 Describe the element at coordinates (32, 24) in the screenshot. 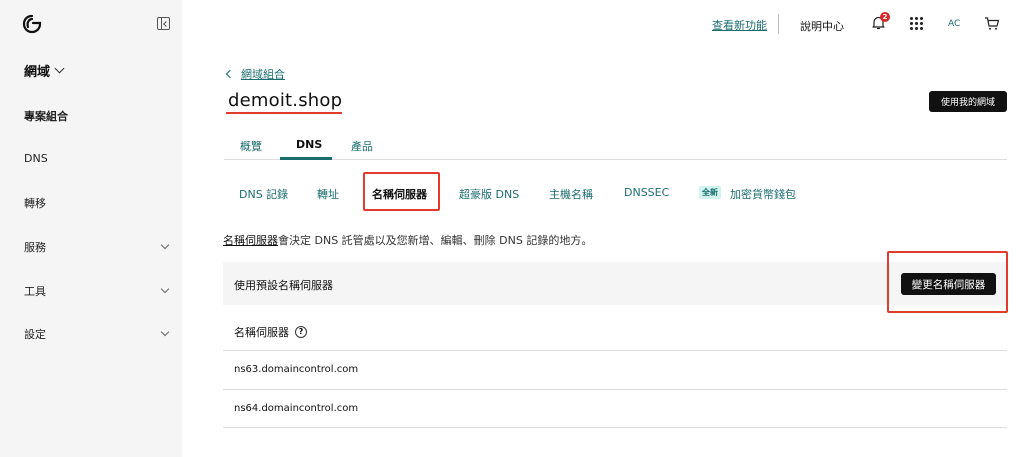

I see `logo-icon` at that location.